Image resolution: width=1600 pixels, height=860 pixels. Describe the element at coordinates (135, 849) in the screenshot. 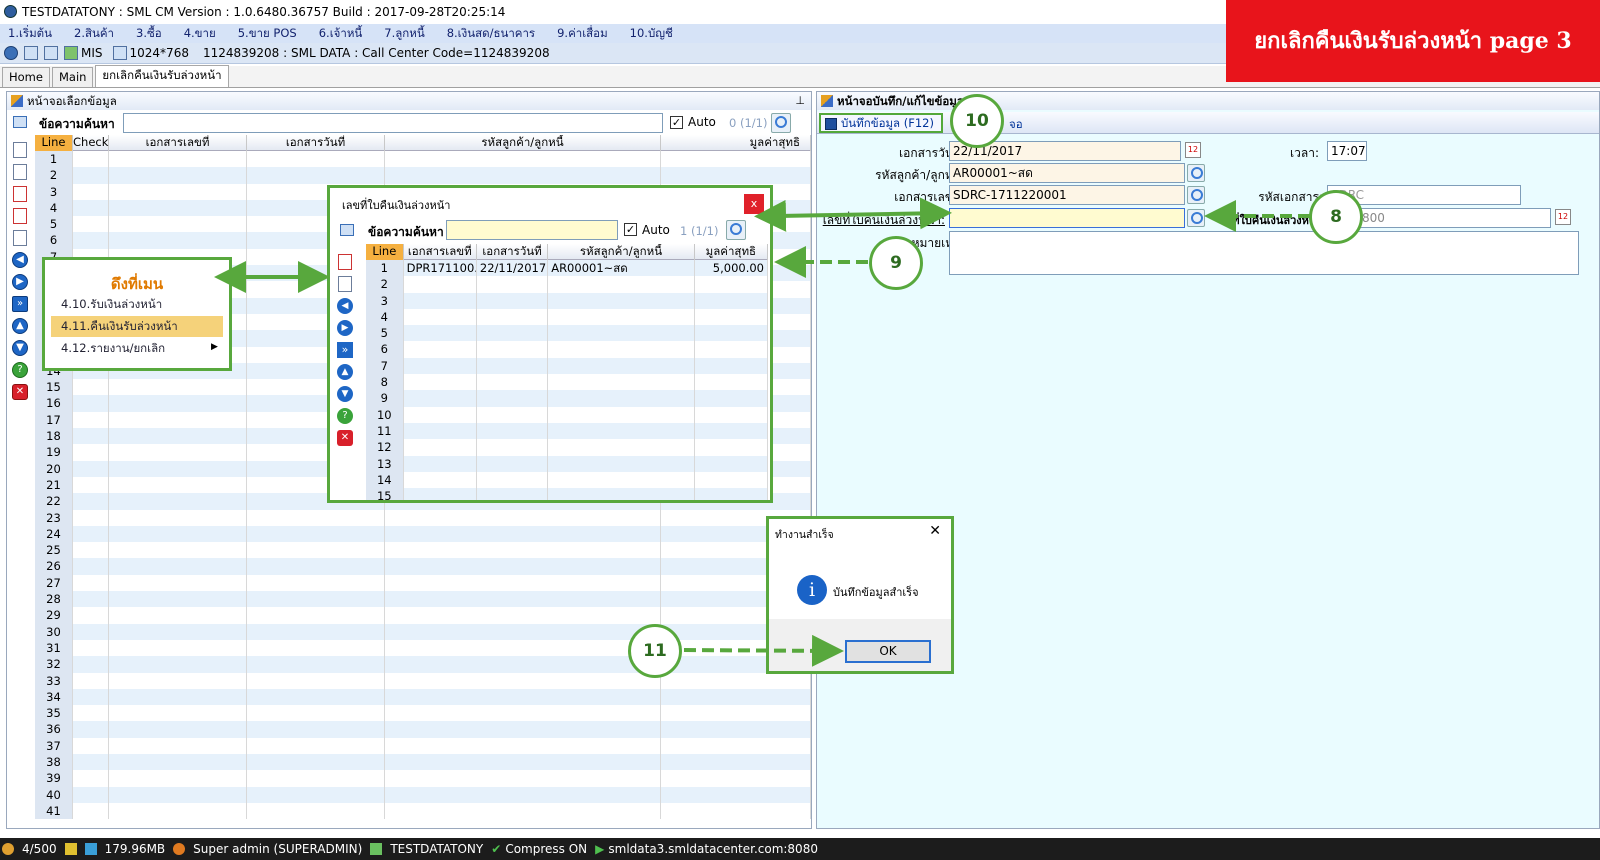

I see `status-memory: 179.96MB` at that location.